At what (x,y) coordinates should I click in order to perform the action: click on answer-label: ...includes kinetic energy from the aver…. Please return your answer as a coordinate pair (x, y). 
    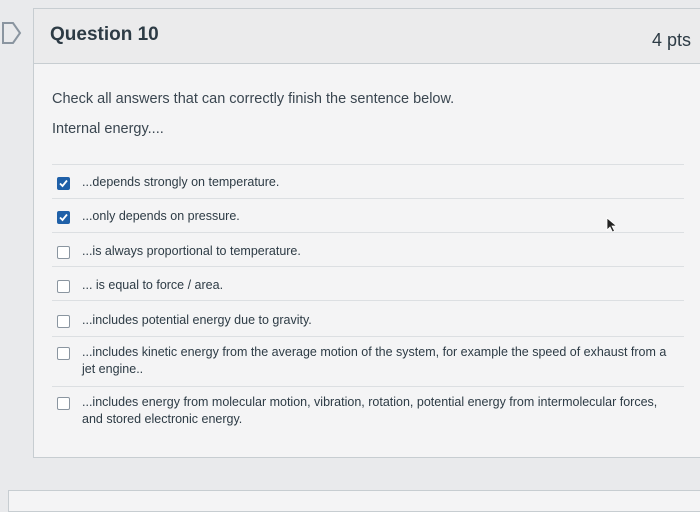
    Looking at the image, I should click on (374, 360).